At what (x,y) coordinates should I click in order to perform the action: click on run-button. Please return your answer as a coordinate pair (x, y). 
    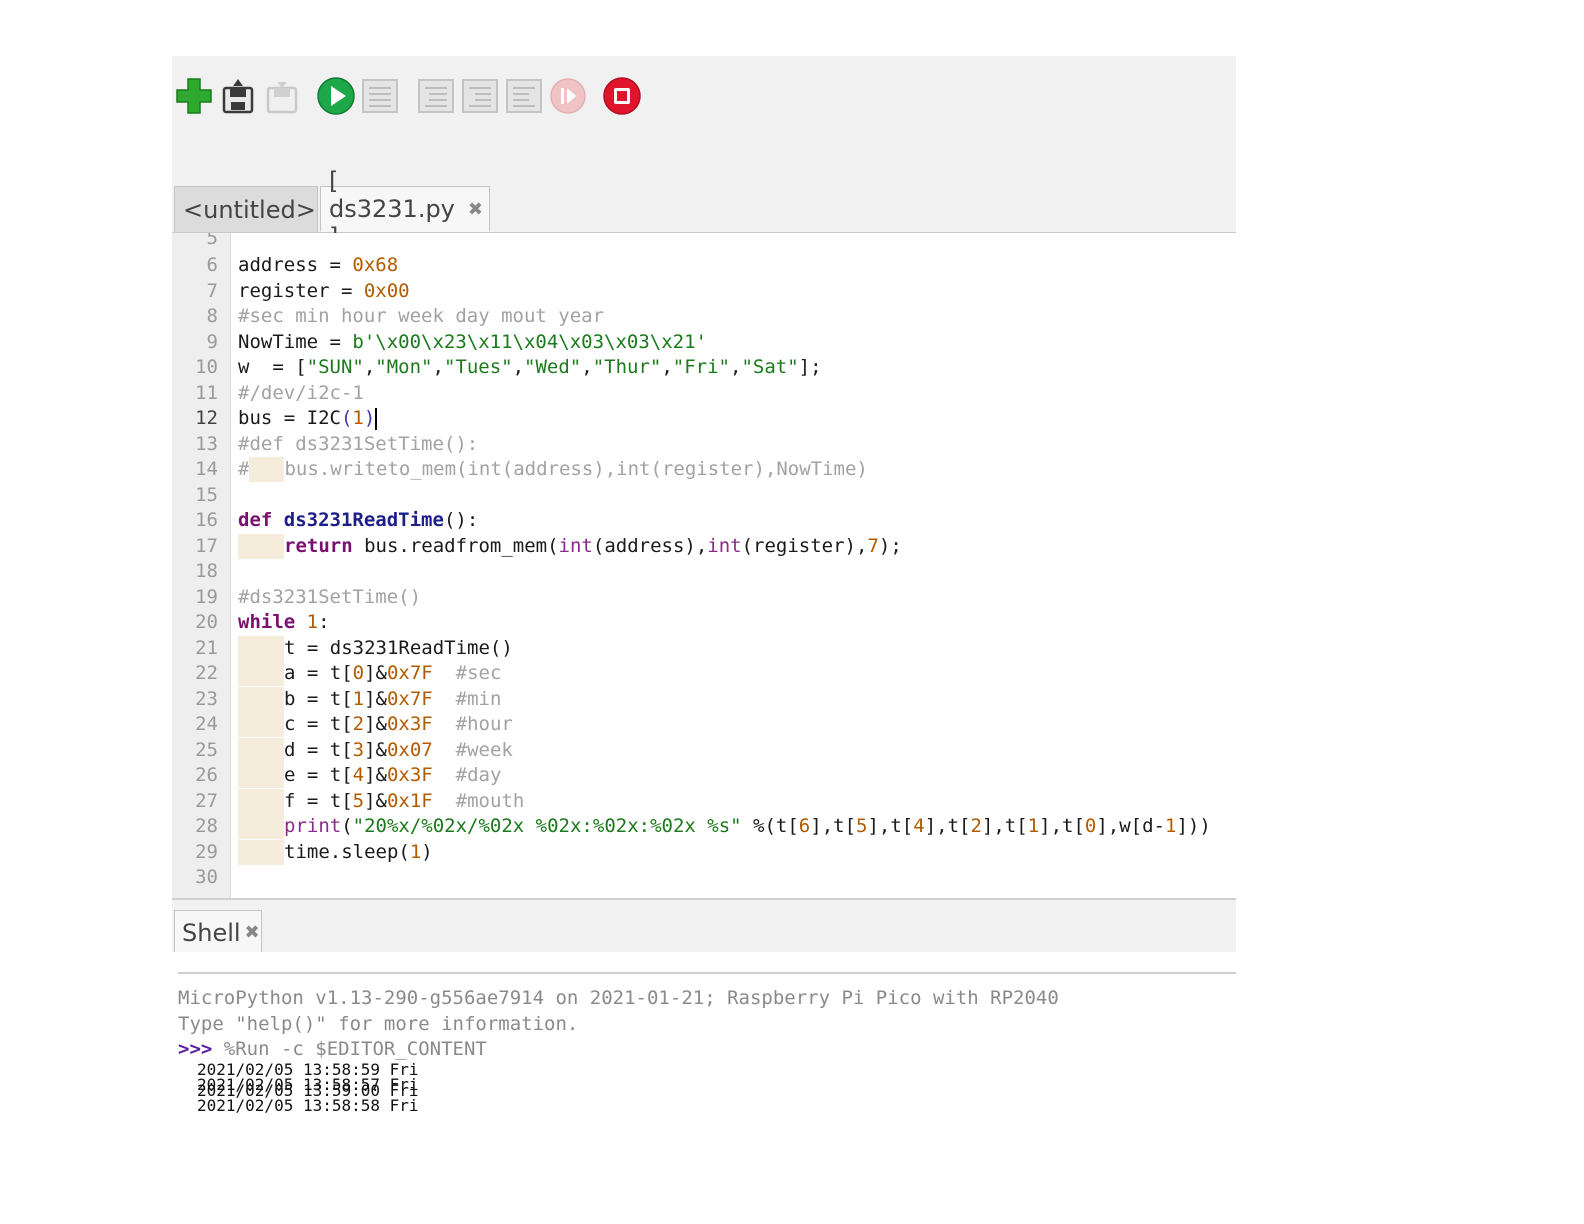
    Looking at the image, I should click on (336, 96).